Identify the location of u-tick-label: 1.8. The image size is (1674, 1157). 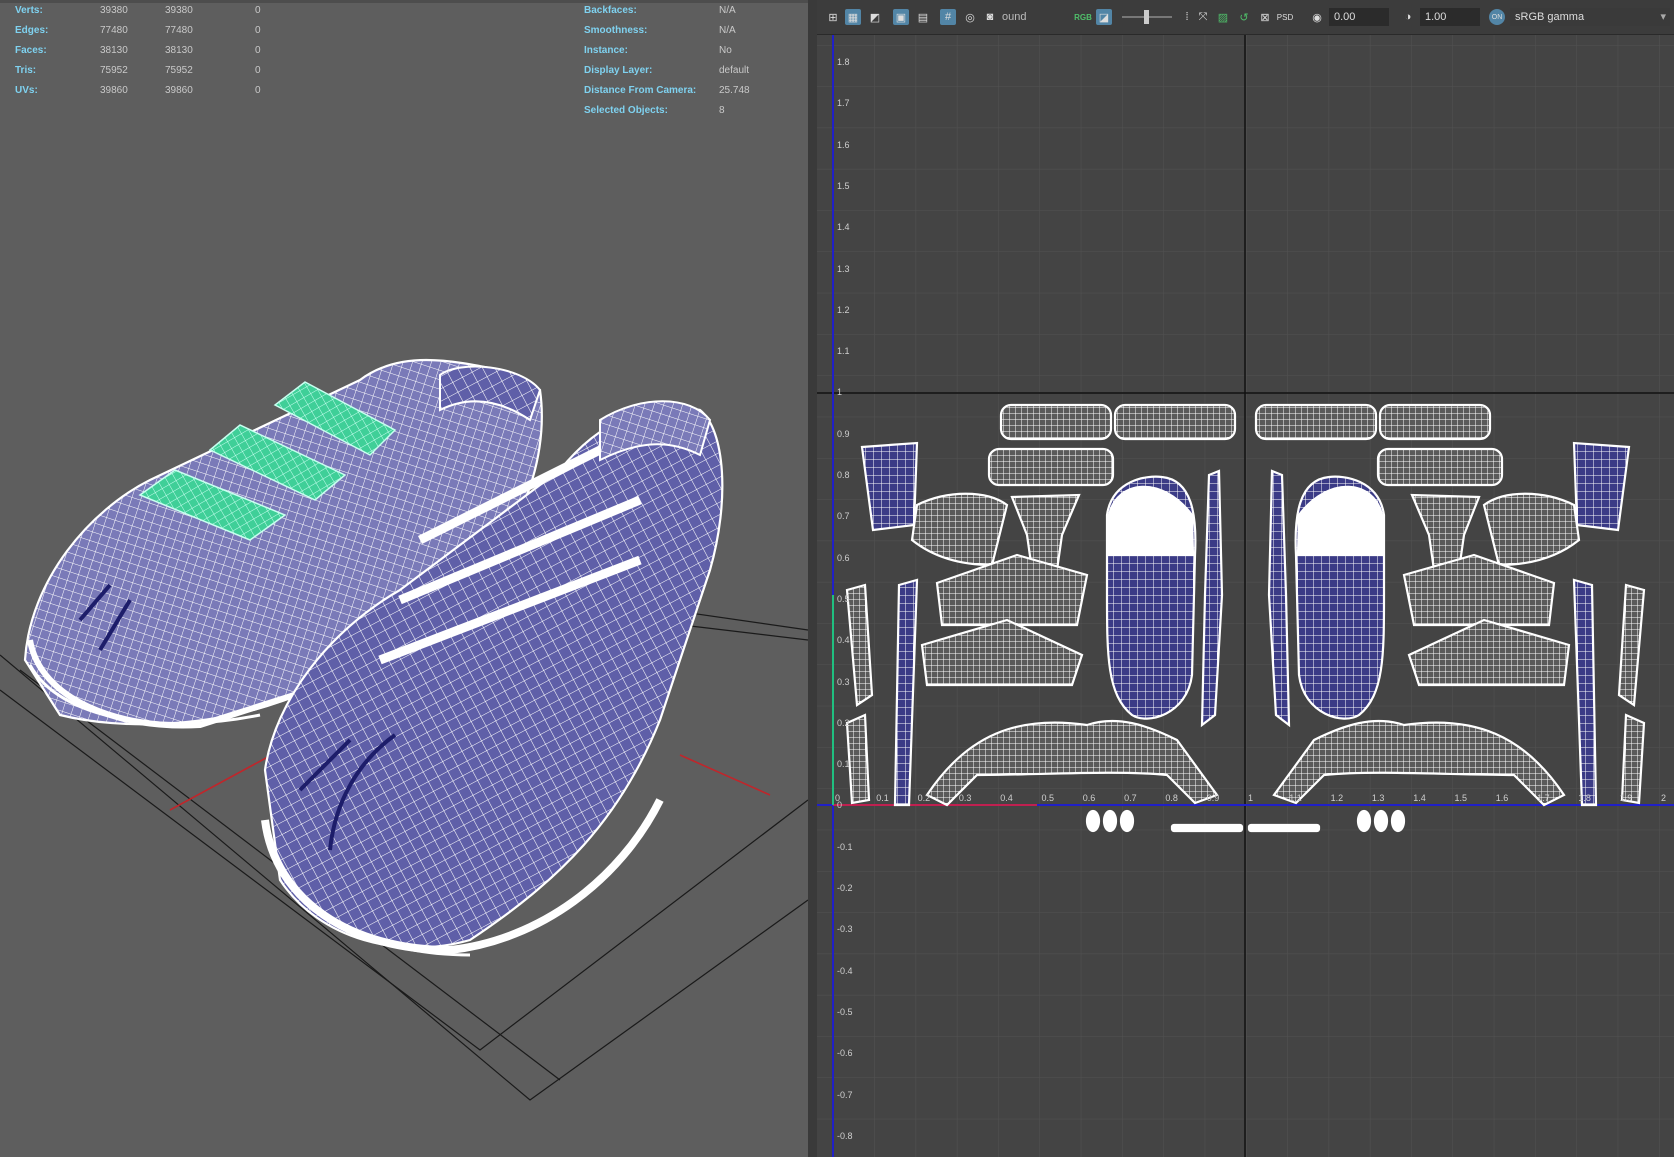
(1584, 798).